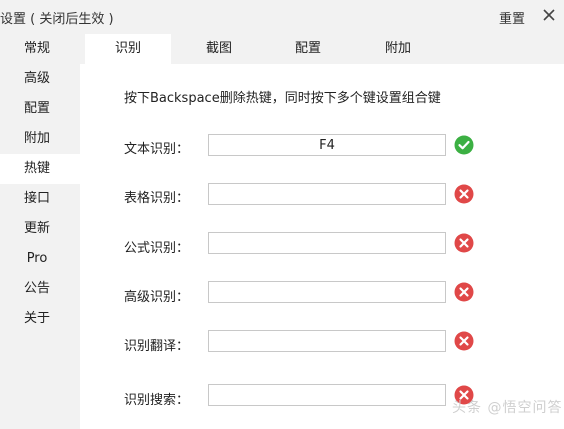  What do you see at coordinates (40, 259) in the screenshot?
I see `sidebar-item-pro: Pro` at bounding box center [40, 259].